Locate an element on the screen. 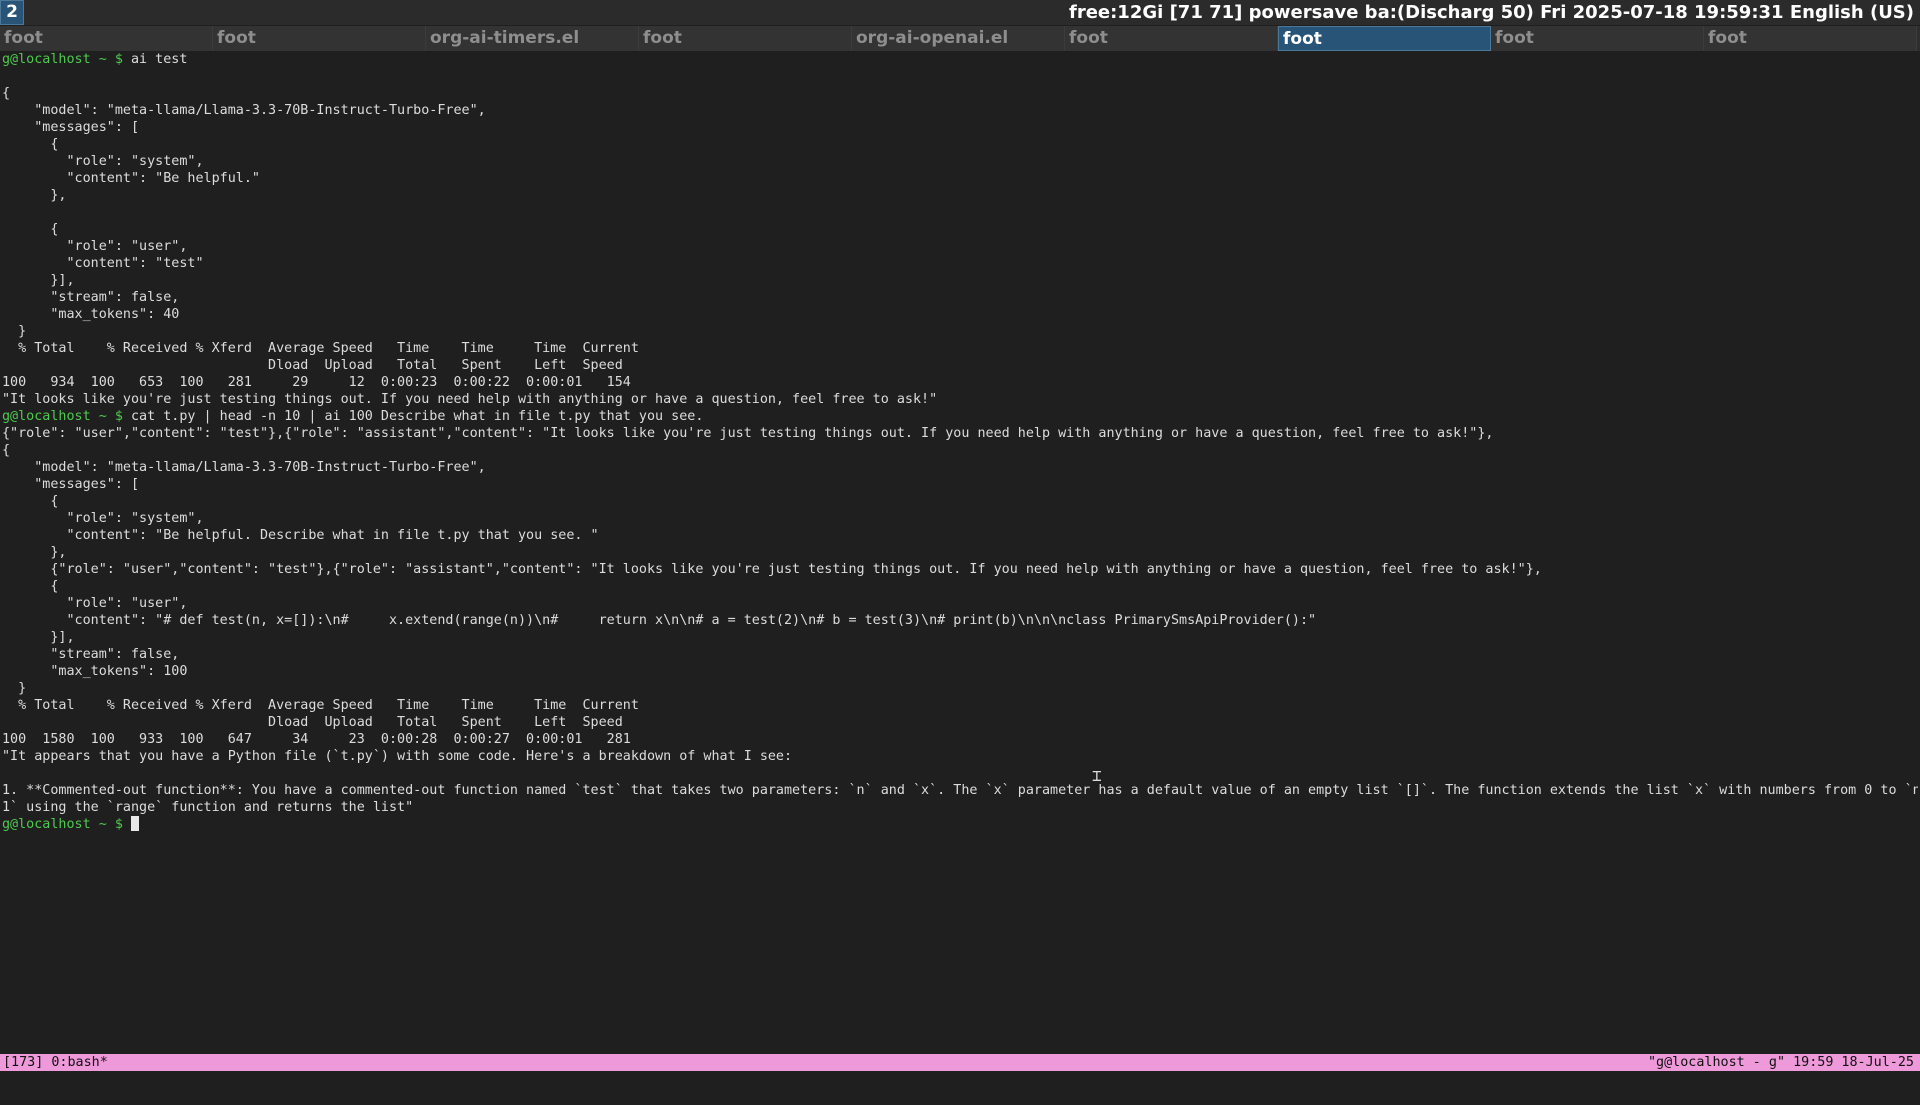 This screenshot has height=1105, width=1920. output-line: "messages": [ is located at coordinates (960, 127).